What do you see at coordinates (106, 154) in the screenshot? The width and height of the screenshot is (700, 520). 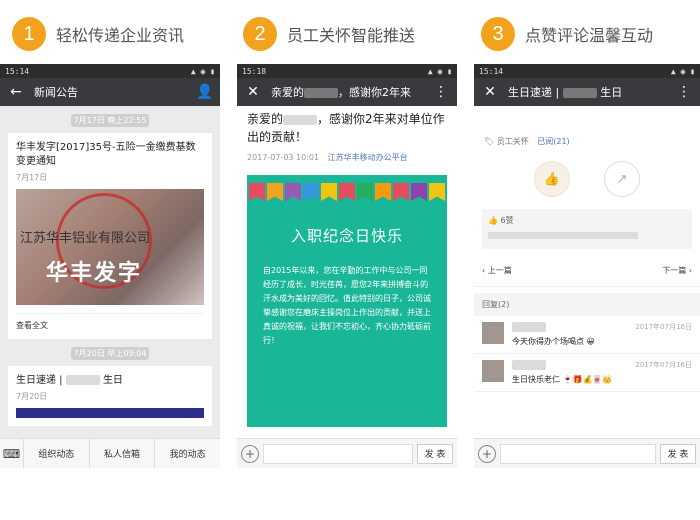 I see `news-title: 华丰发字[2017]35号-五险一金缴费基数变更通知` at bounding box center [106, 154].